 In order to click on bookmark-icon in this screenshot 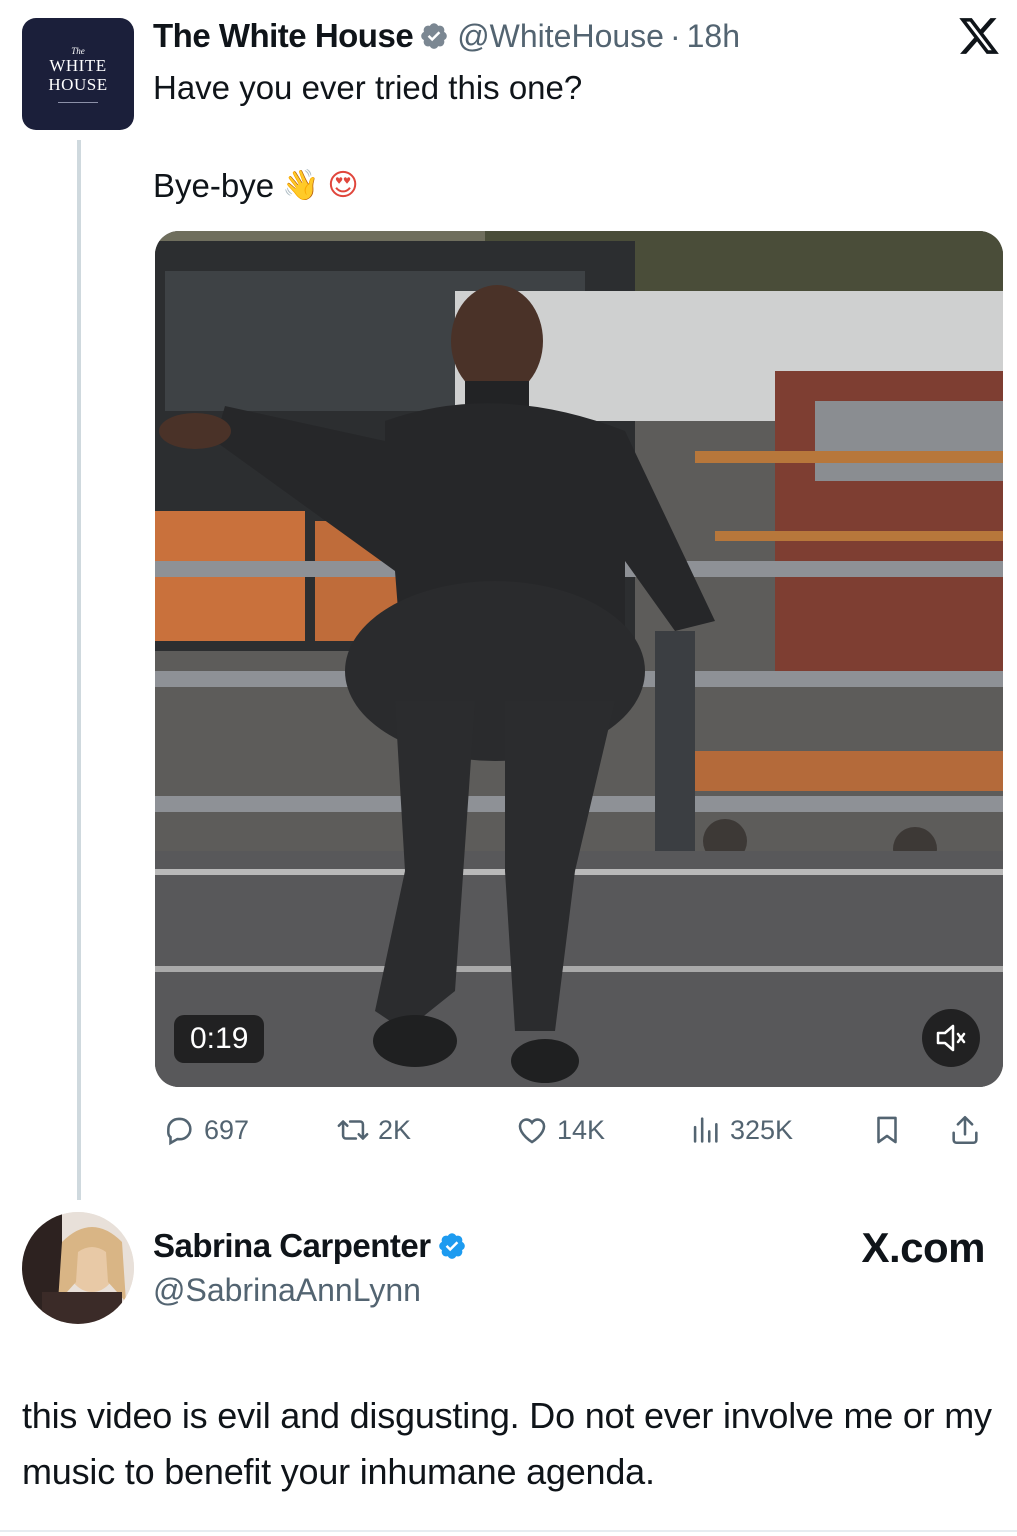, I will do `click(887, 1130)`.